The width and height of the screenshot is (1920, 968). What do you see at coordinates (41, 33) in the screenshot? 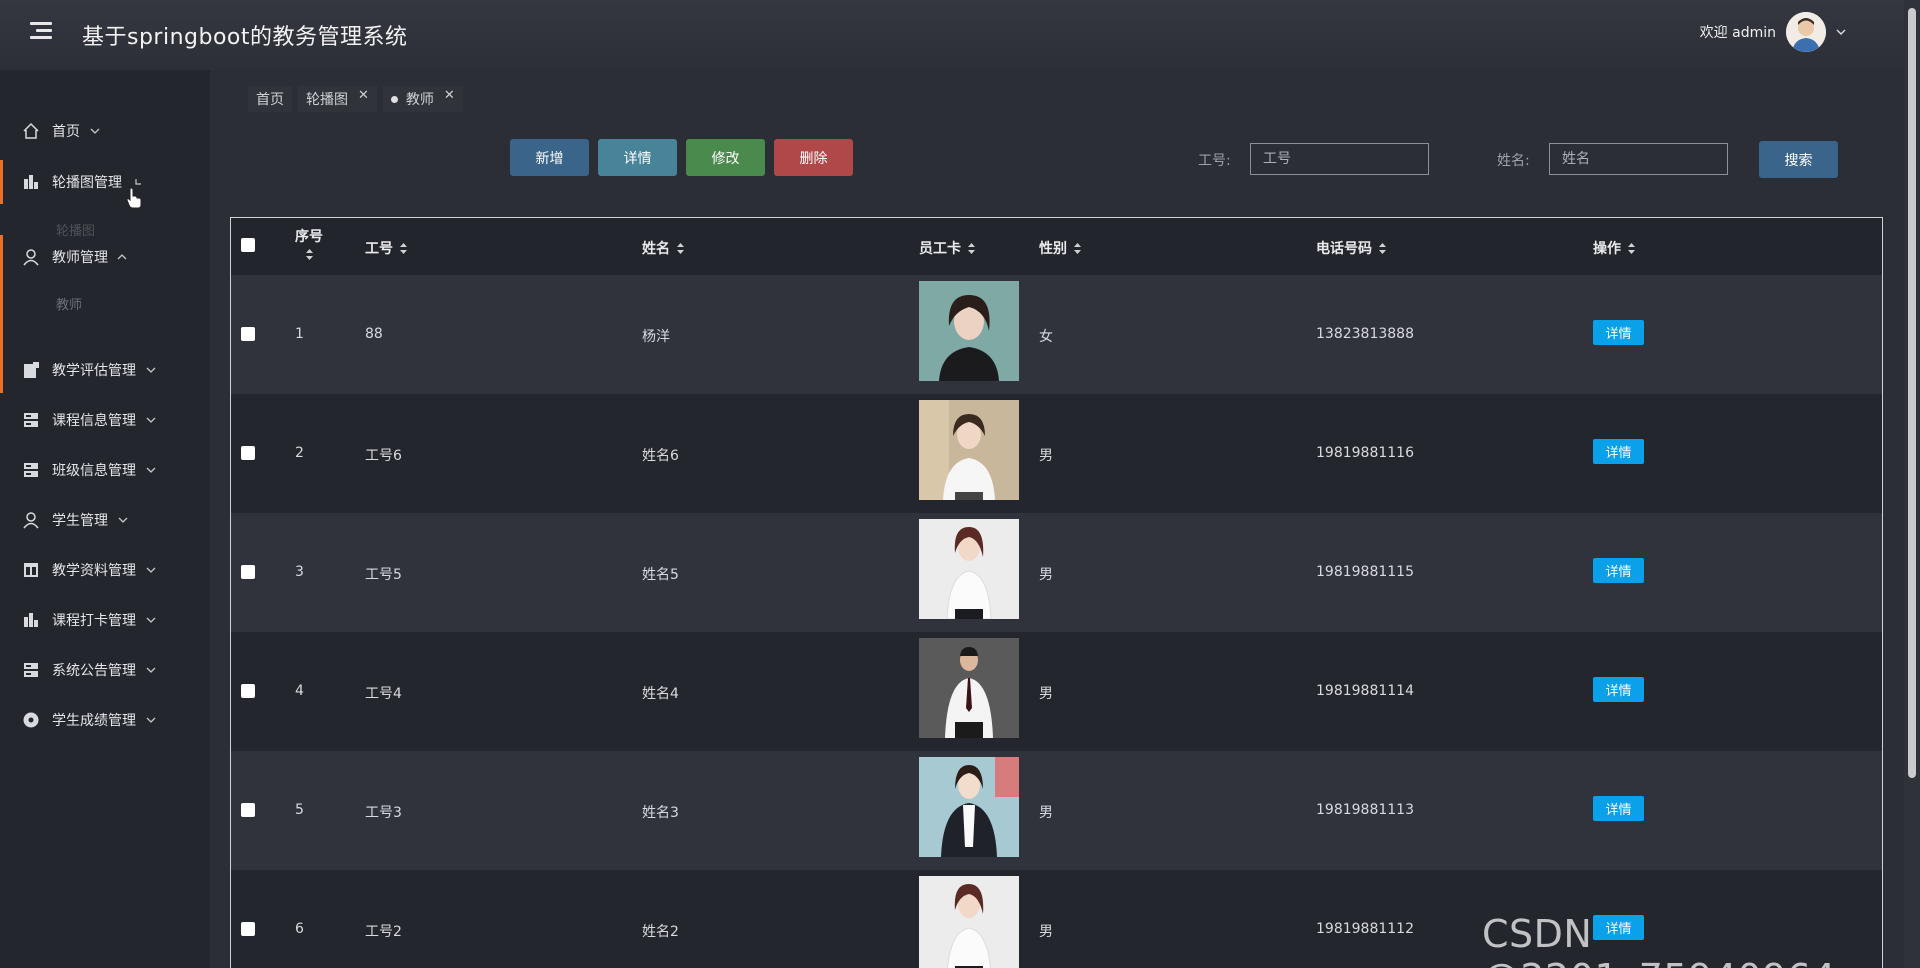
I see `menu-toggle-icon` at bounding box center [41, 33].